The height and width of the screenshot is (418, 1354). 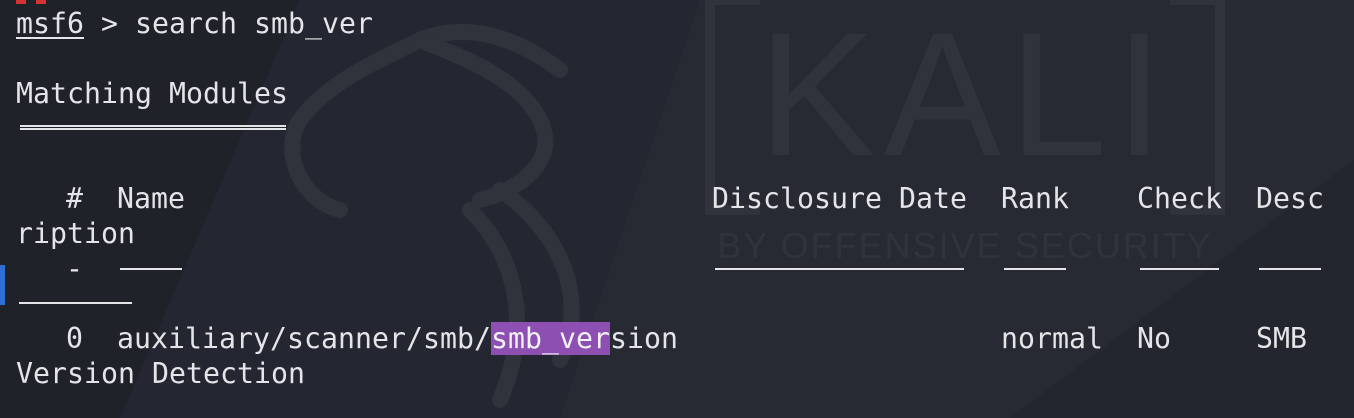 What do you see at coordinates (50, 23) in the screenshot?
I see `prompt-name: msf6` at bounding box center [50, 23].